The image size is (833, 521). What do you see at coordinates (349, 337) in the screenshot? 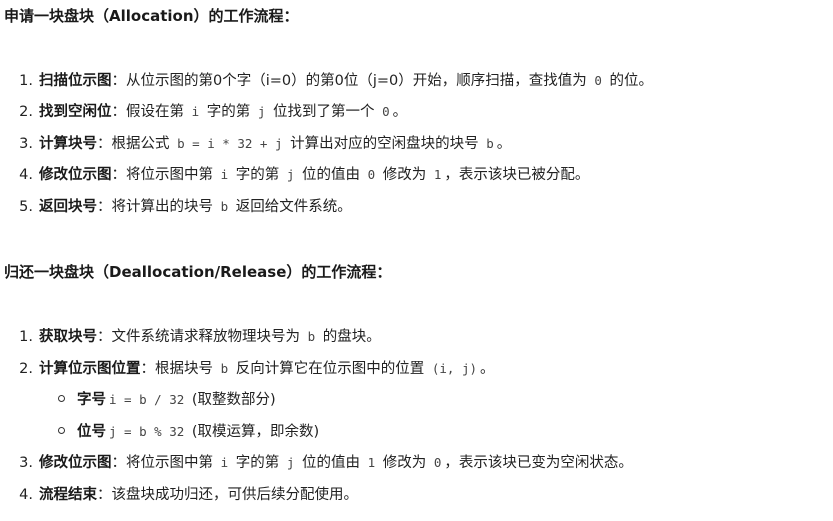
I see `step-text: 的盘块。` at bounding box center [349, 337].